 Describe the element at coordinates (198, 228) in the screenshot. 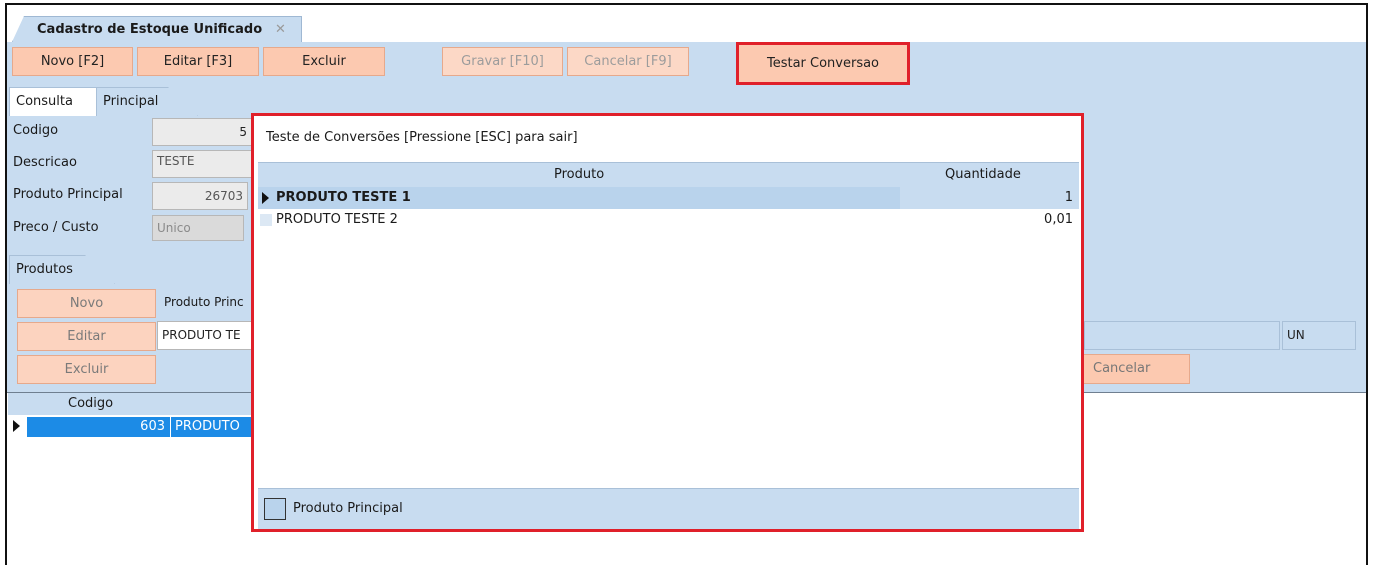

I see `preco-custo-select: Unico` at that location.